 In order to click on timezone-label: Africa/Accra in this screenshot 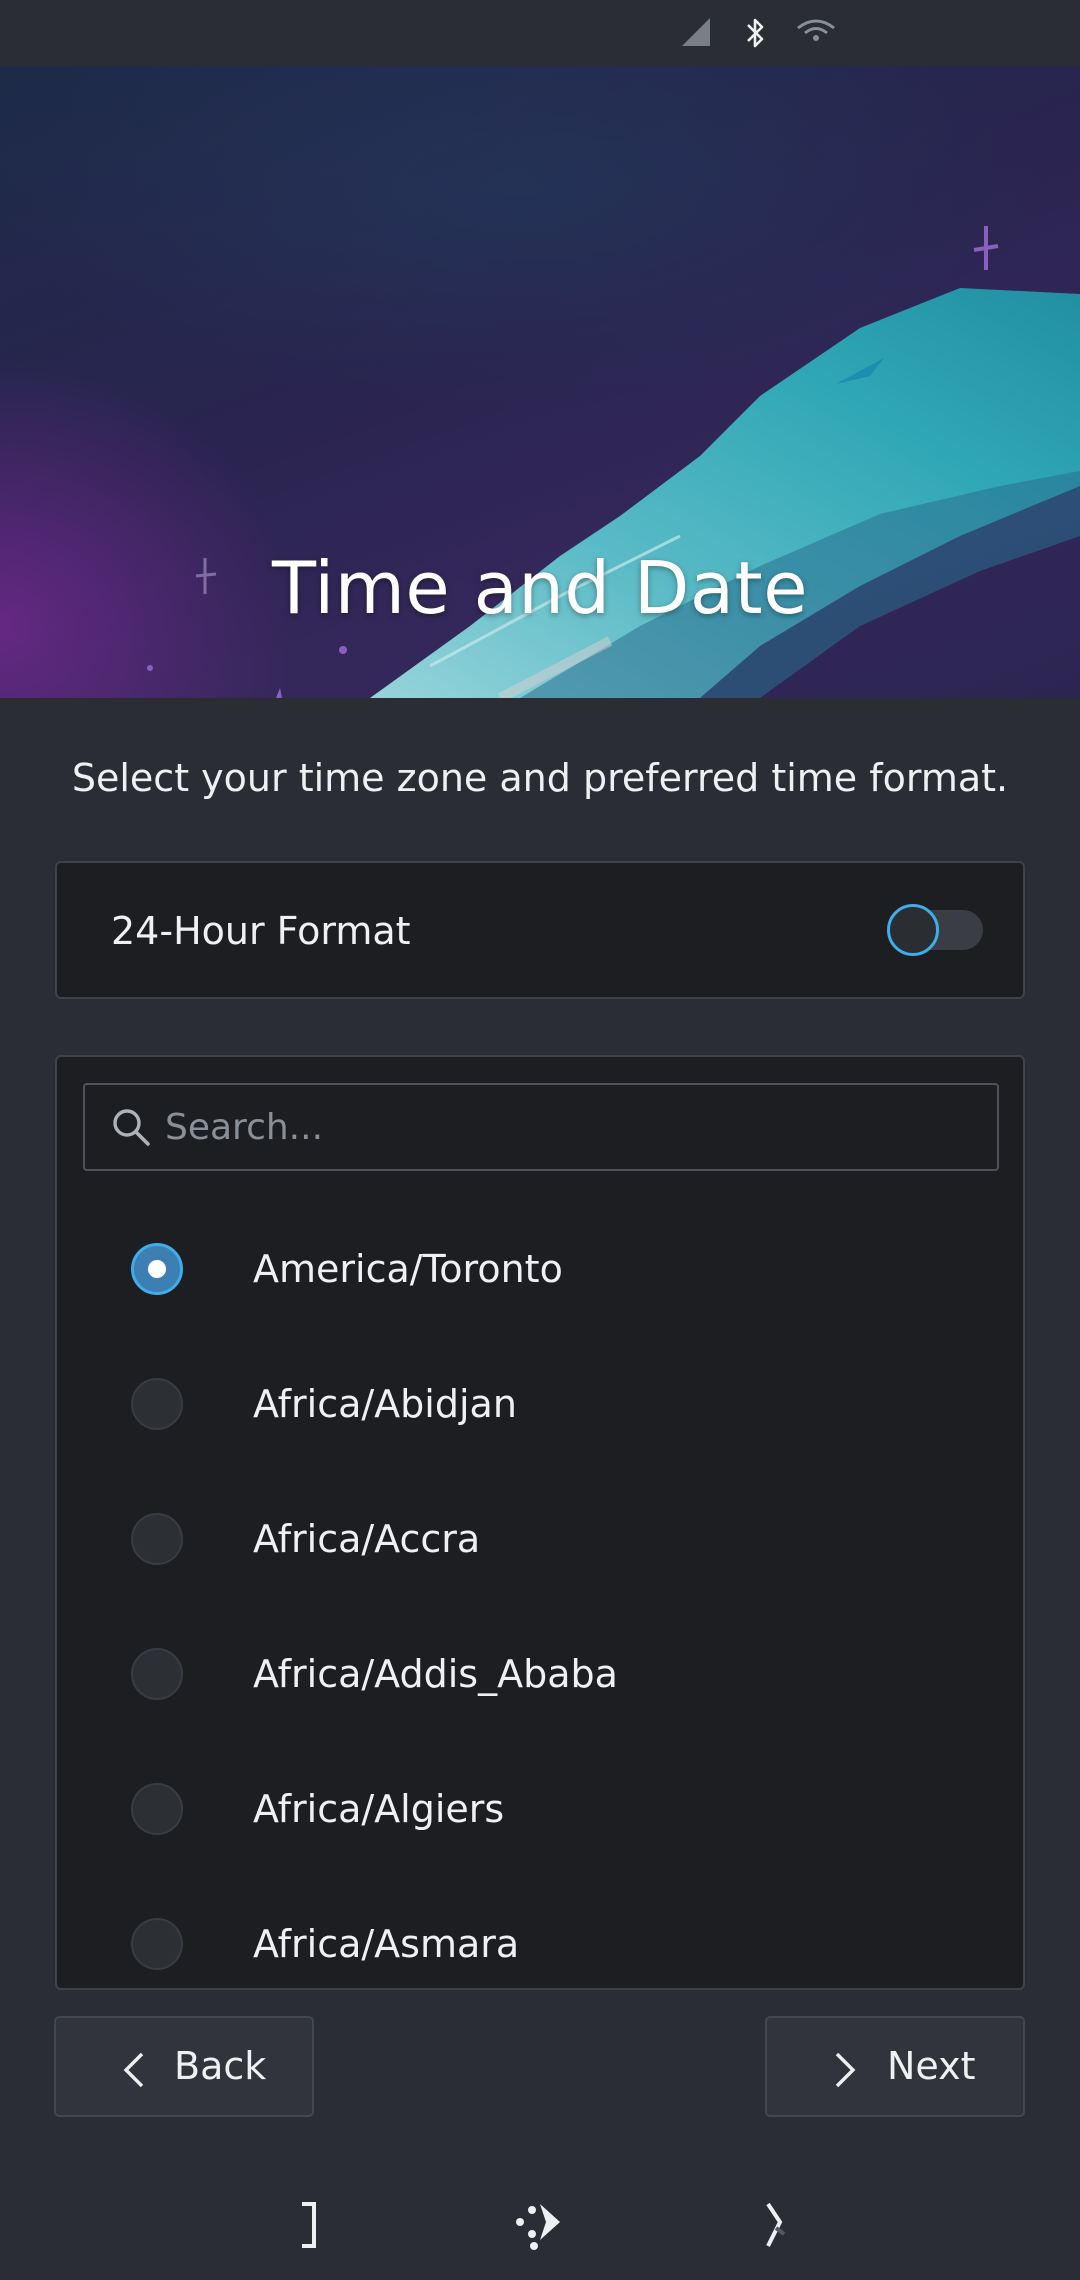, I will do `click(367, 1539)`.